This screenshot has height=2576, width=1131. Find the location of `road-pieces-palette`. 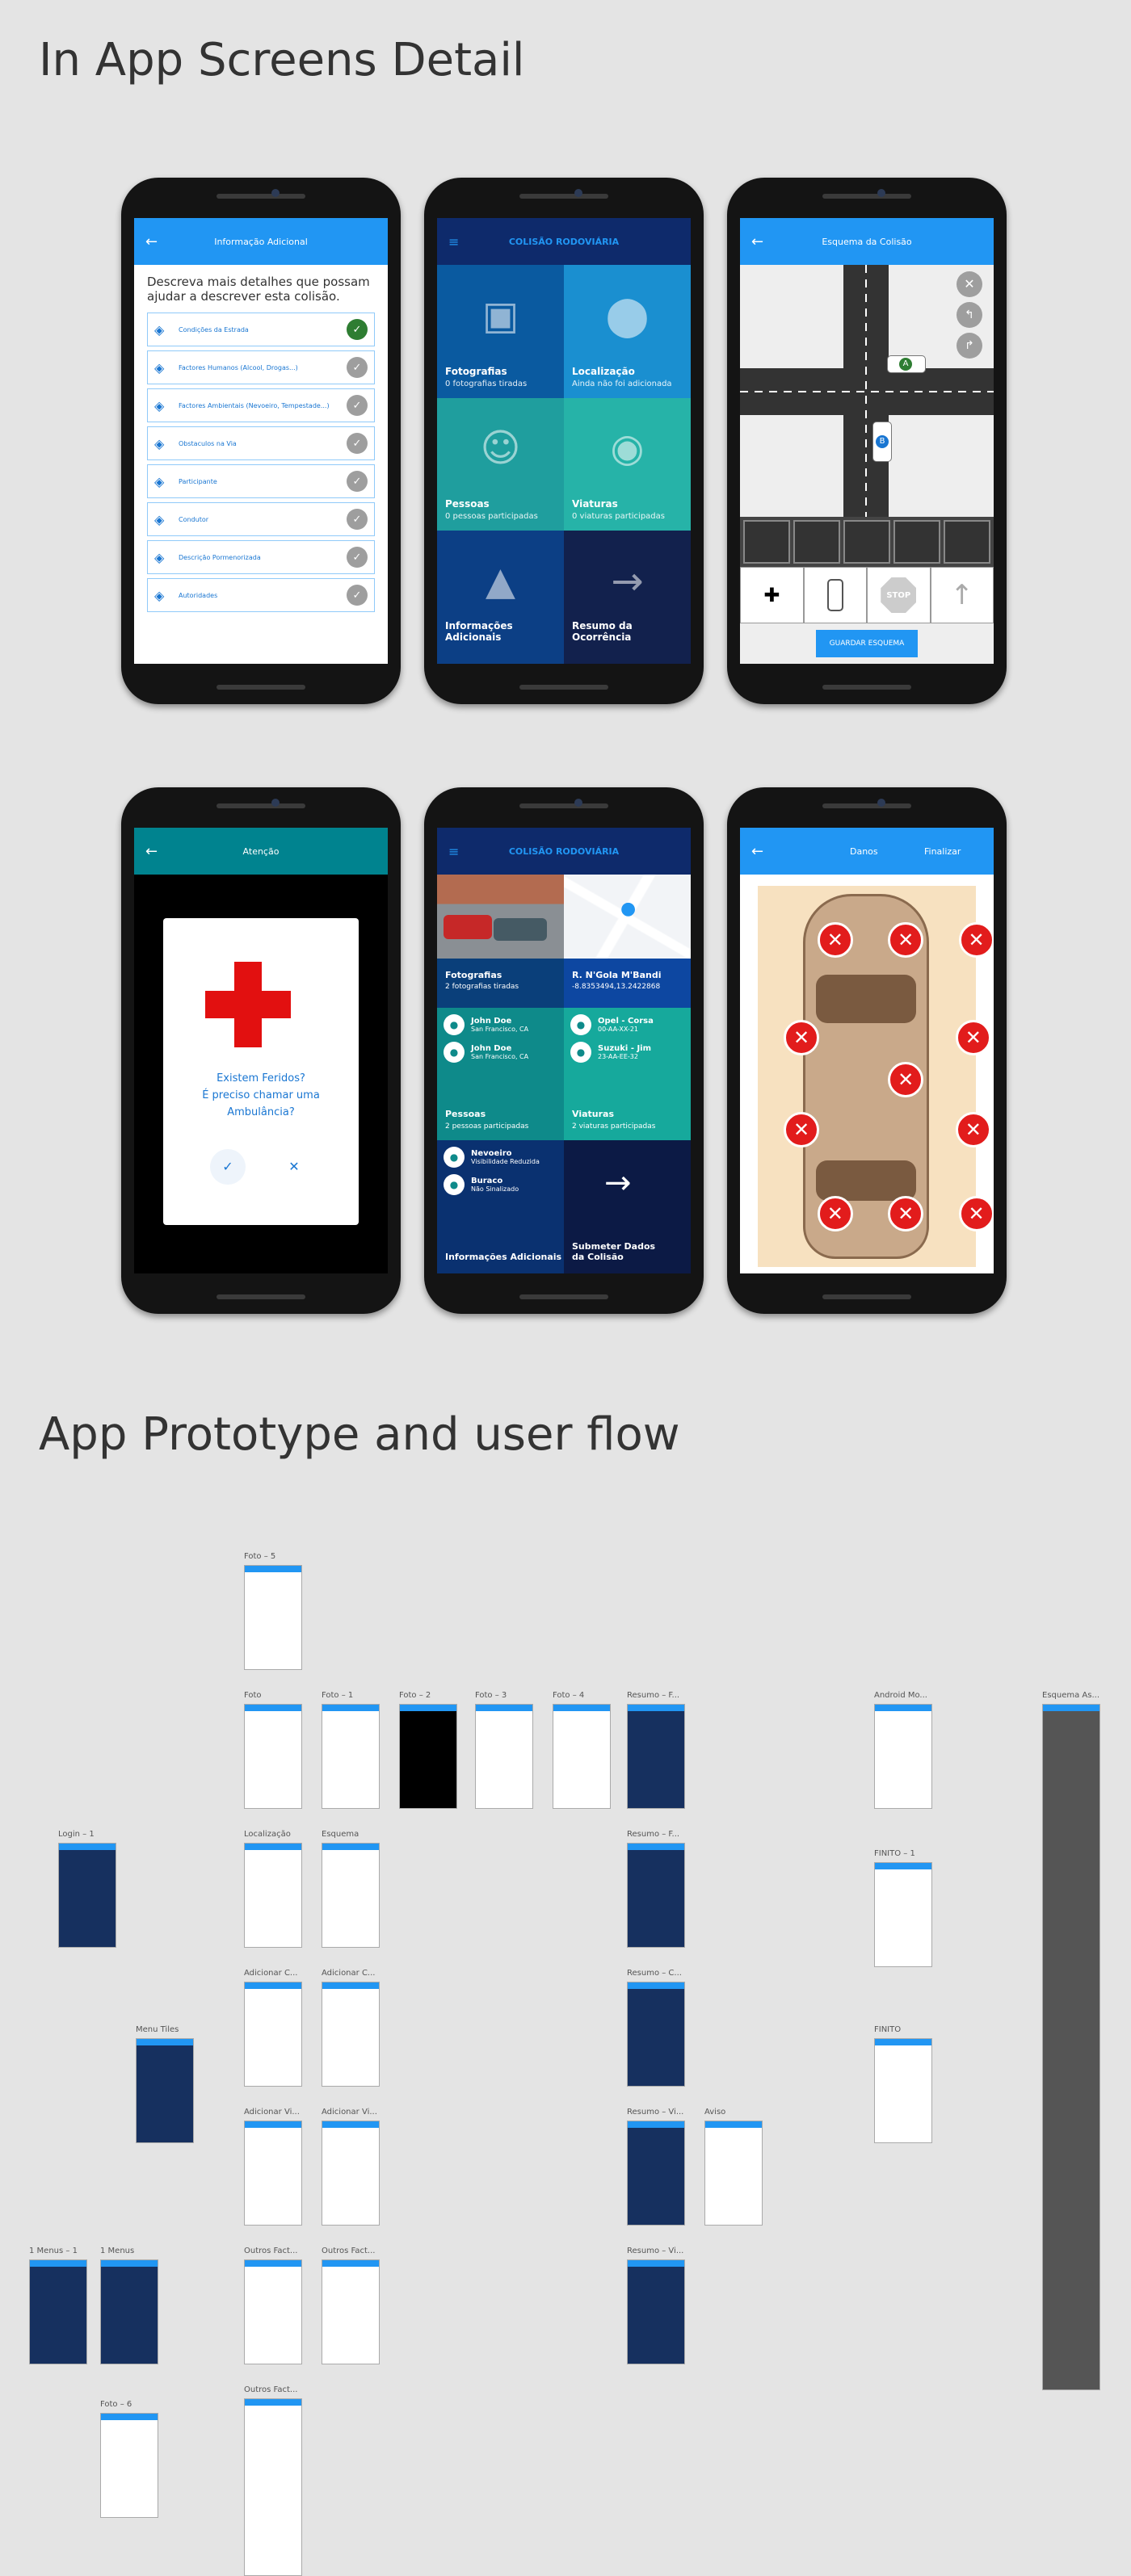

road-pieces-palette is located at coordinates (867, 542).